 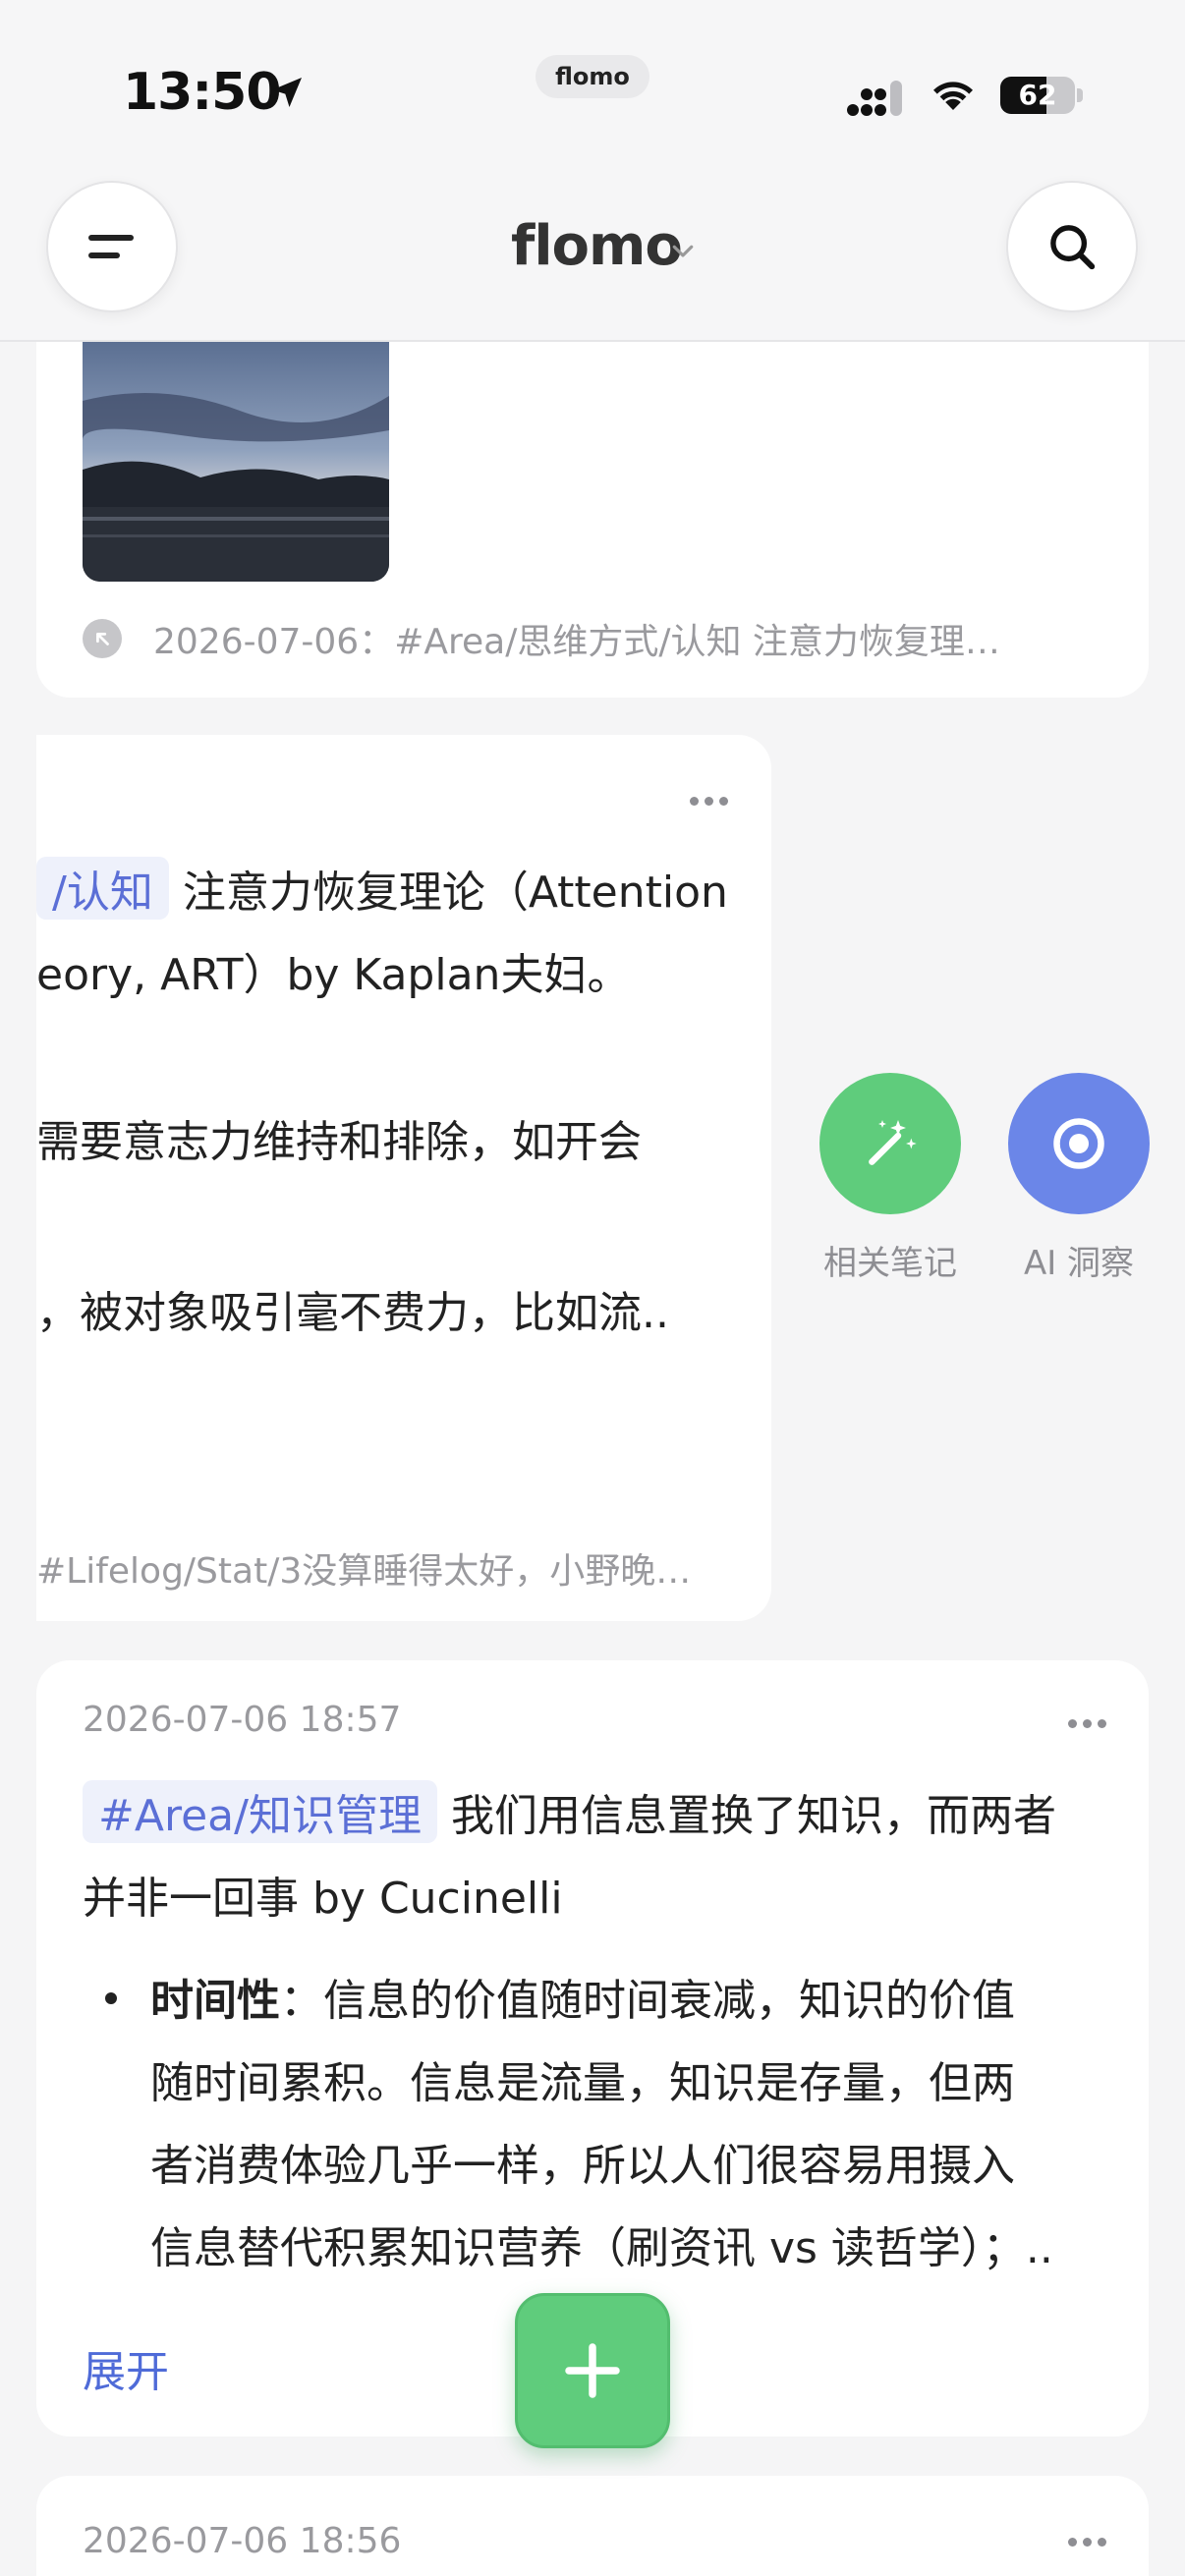 What do you see at coordinates (1079, 1263) in the screenshot?
I see `ai-insight-label: AI 洞察` at bounding box center [1079, 1263].